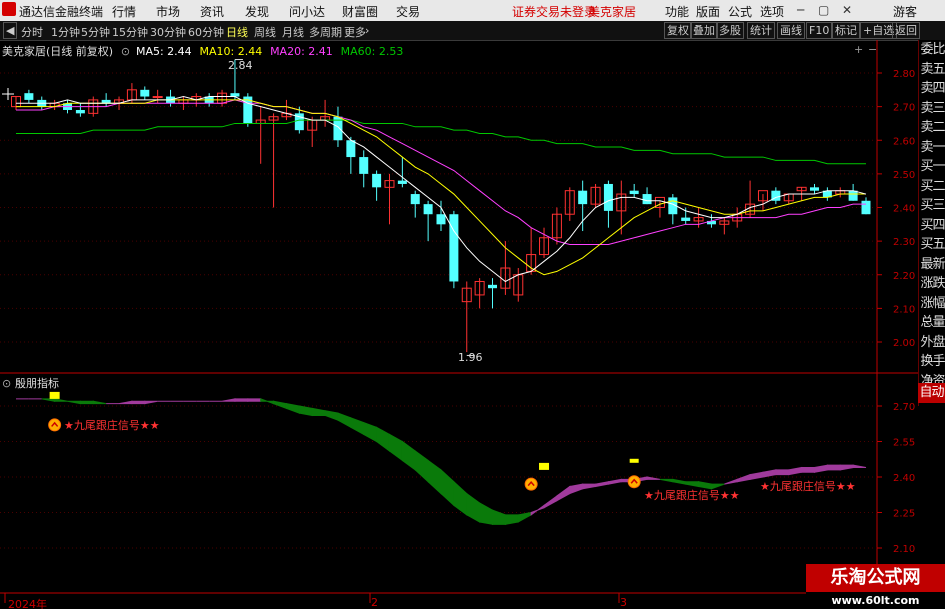  What do you see at coordinates (6, 383) in the screenshot?
I see `indicator-settings-icon: ⊙` at bounding box center [6, 383].